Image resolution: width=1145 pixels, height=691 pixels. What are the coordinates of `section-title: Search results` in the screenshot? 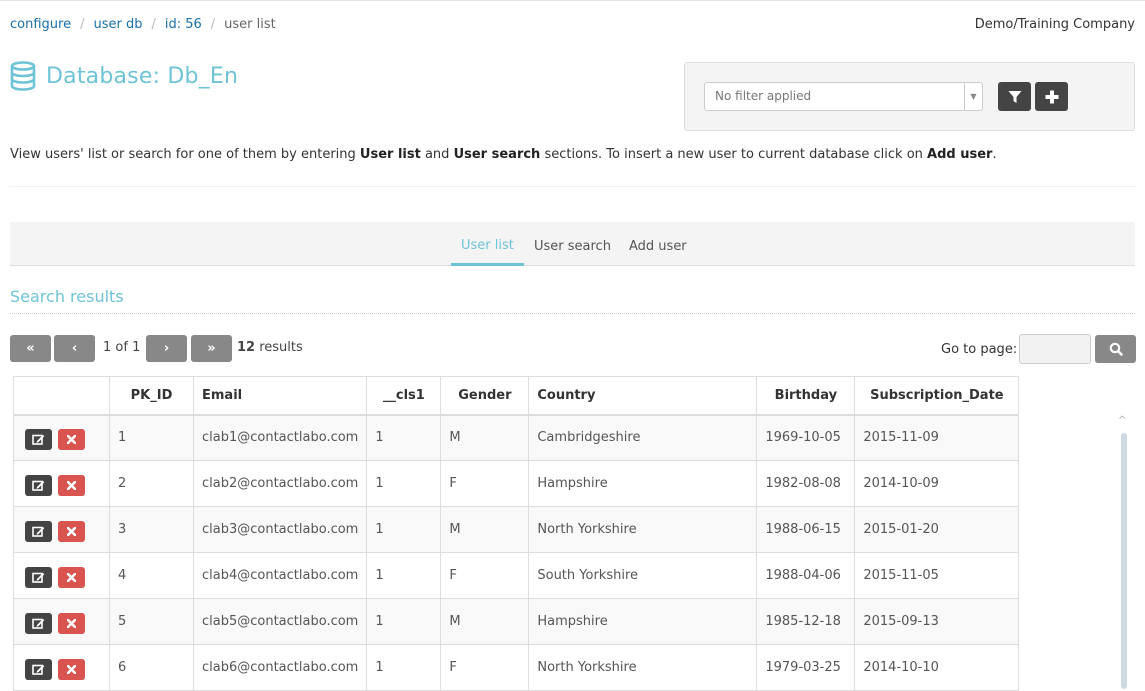 It's located at (67, 296).